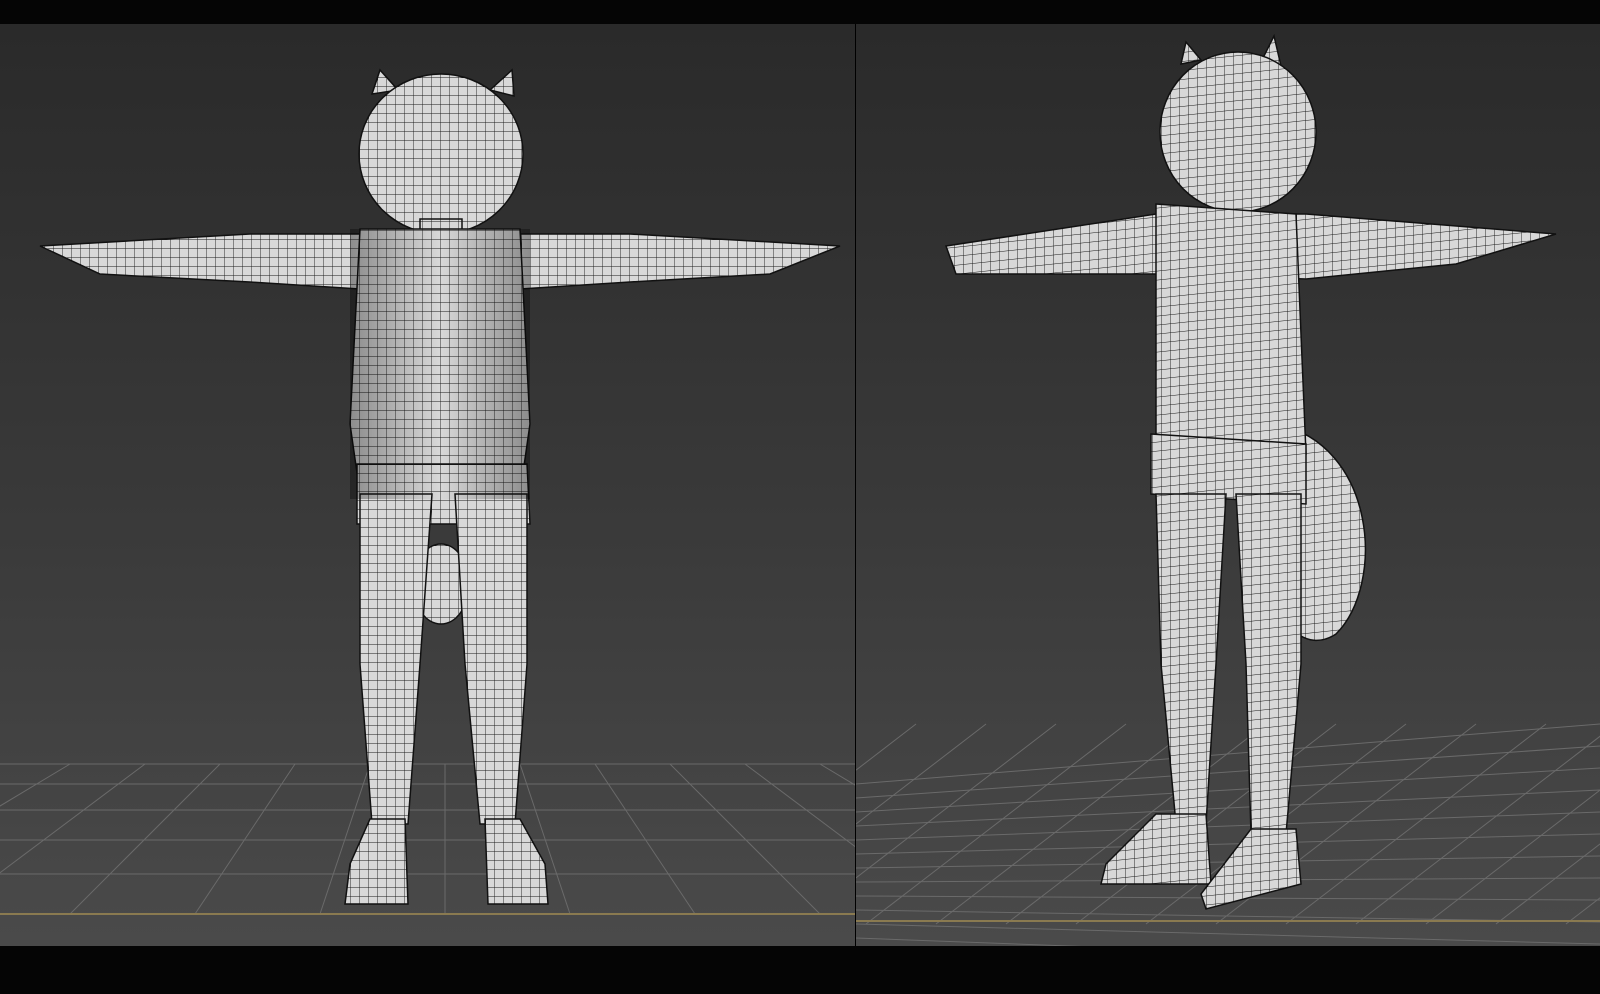  I want to click on bottom-letterbox, so click(800, 970).